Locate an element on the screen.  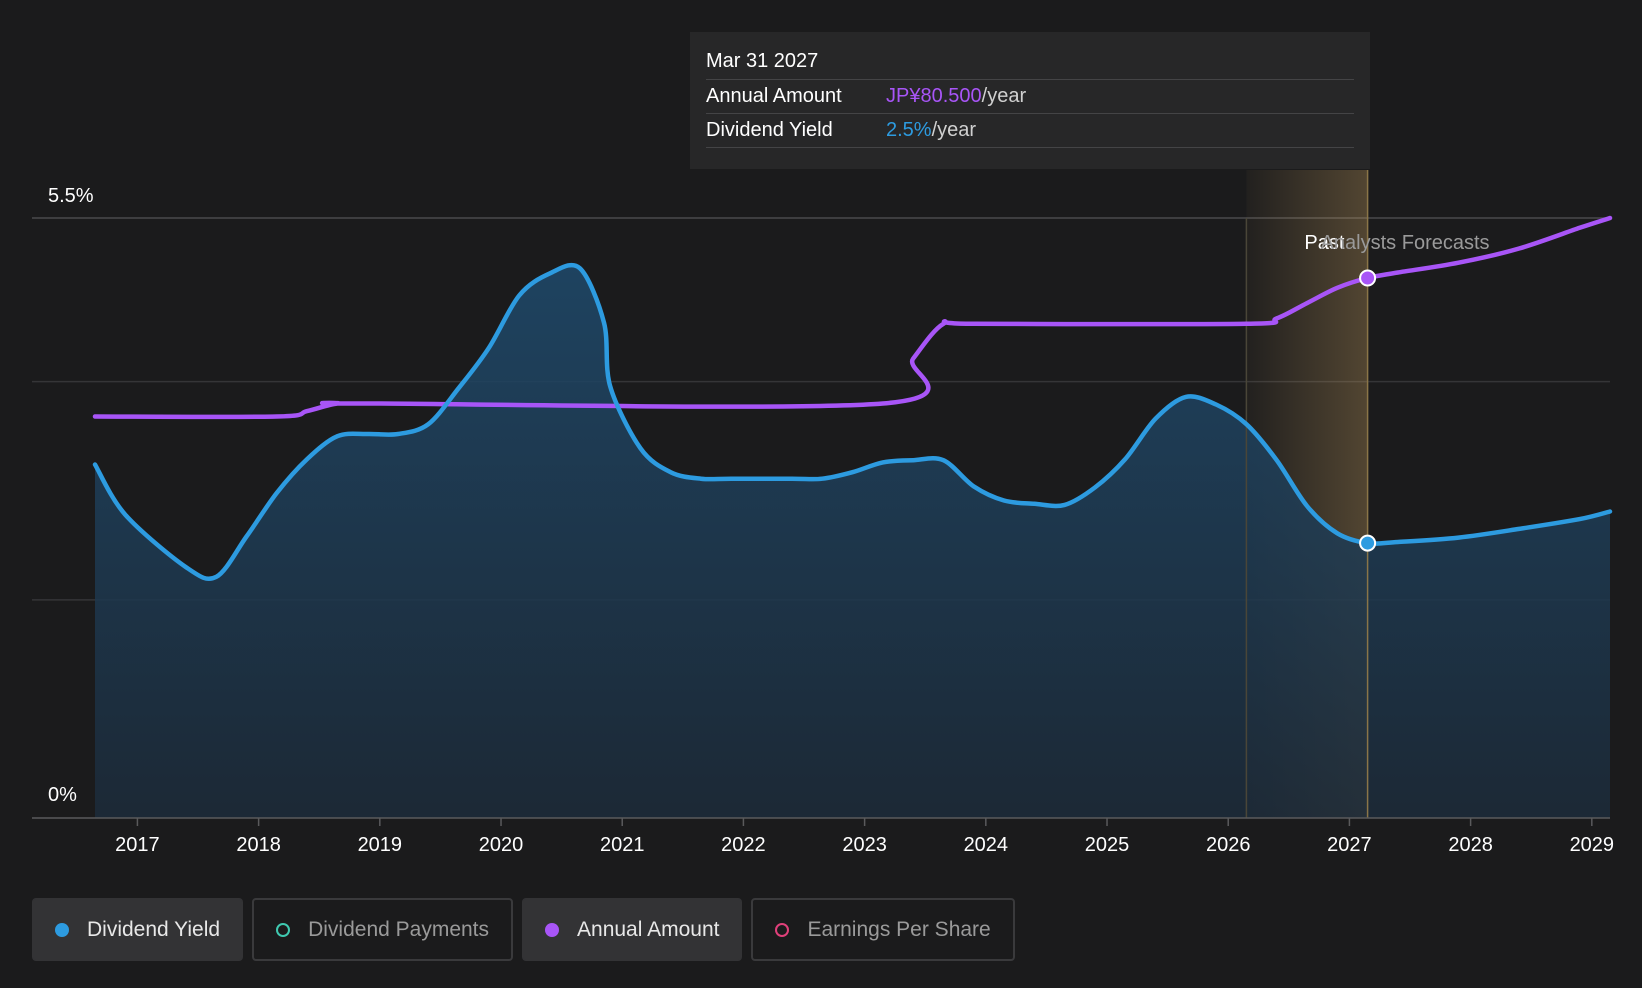
annual-amount-marker is located at coordinates (1368, 278).